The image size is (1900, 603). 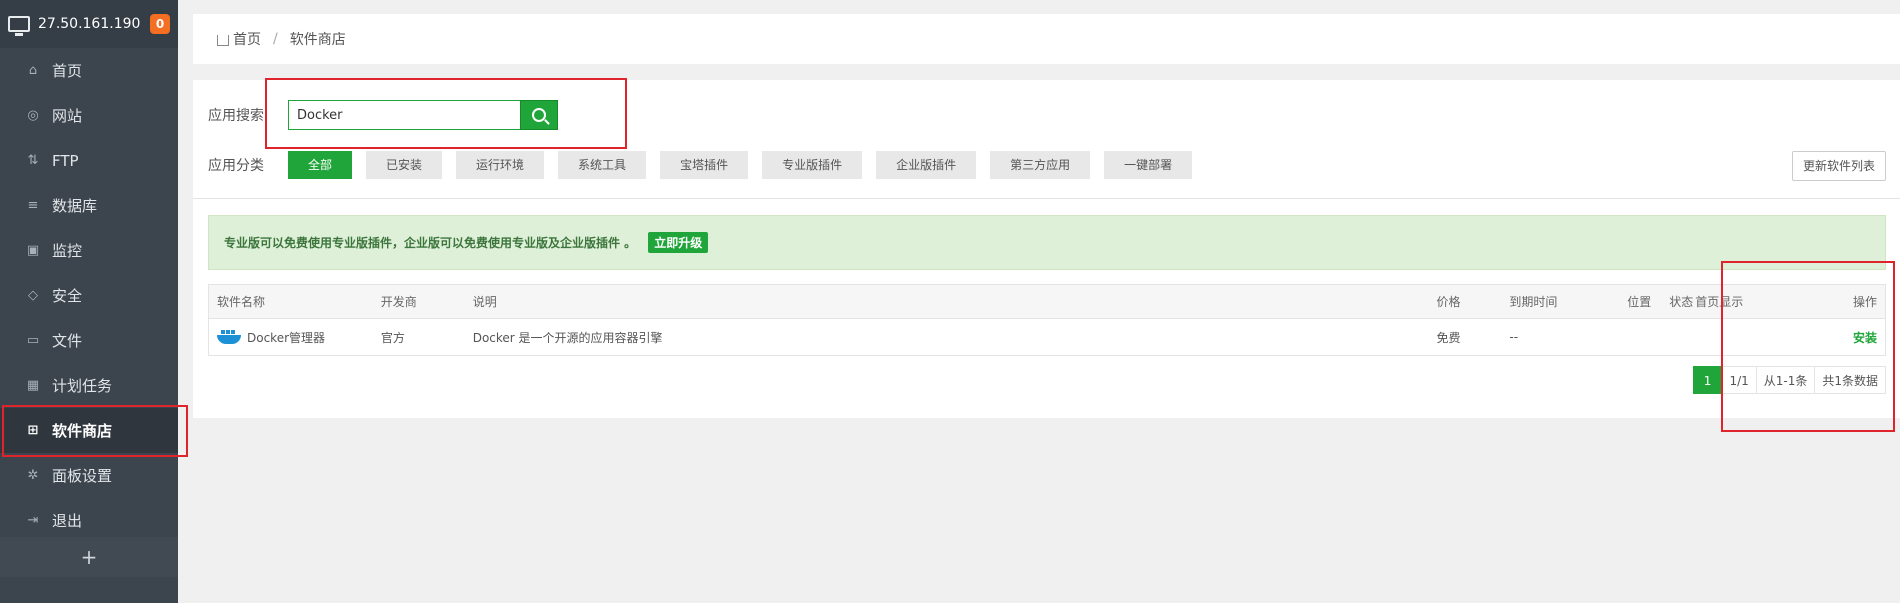 I want to click on col-homepage: 首页显示, so click(x=1719, y=302).